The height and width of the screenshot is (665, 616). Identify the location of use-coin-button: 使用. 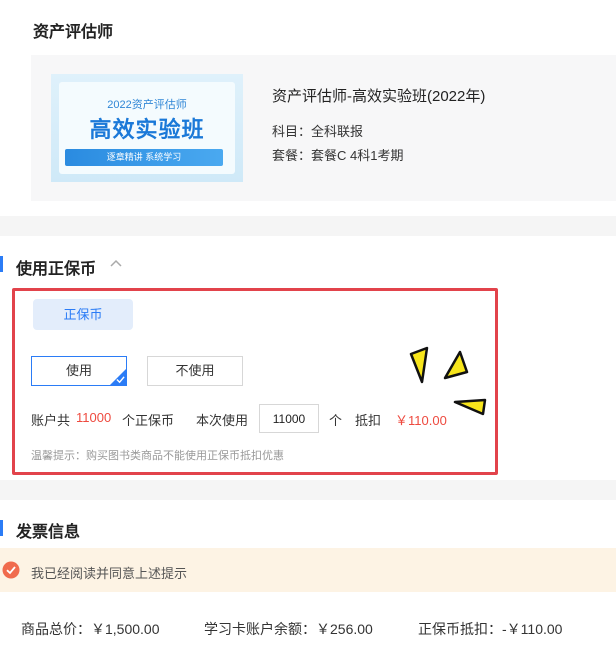
(79, 371).